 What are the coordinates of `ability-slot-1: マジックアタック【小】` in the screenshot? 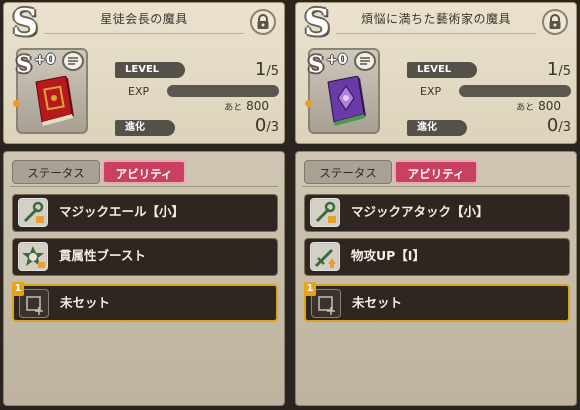 It's located at (437, 213).